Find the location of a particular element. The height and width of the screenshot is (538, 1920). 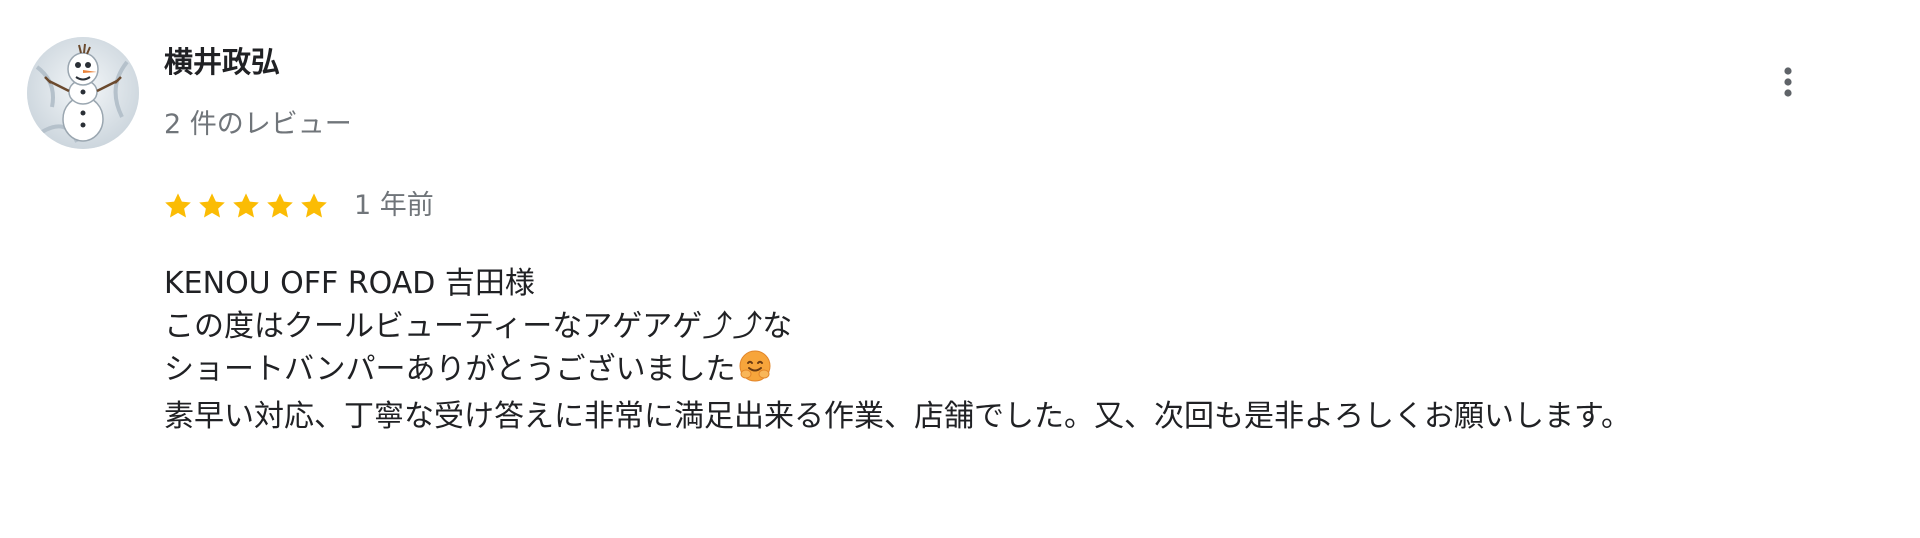

star-rating is located at coordinates (246, 206).